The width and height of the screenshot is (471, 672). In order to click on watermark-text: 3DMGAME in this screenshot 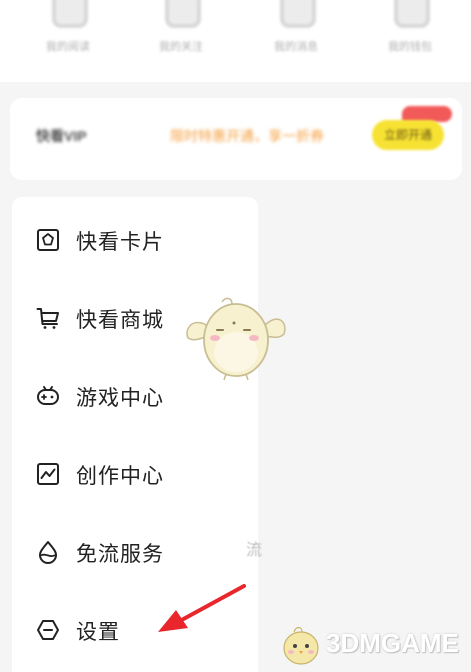, I will do `click(392, 643)`.